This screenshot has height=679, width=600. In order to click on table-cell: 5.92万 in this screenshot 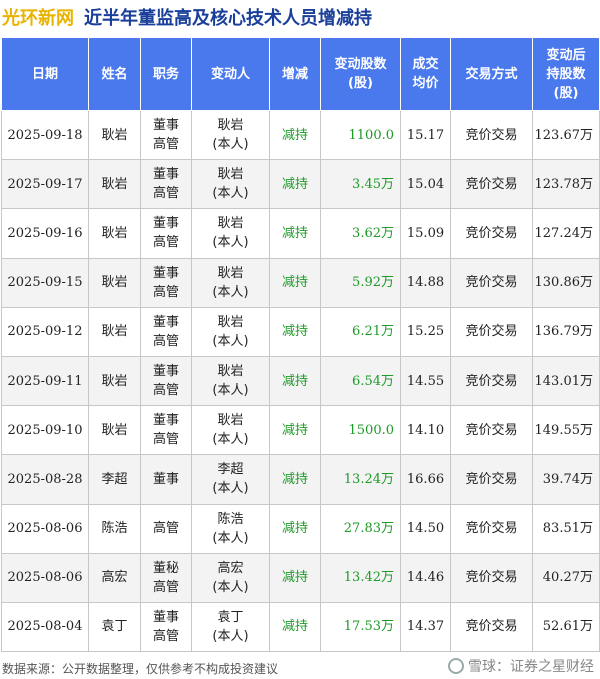, I will do `click(360, 282)`.